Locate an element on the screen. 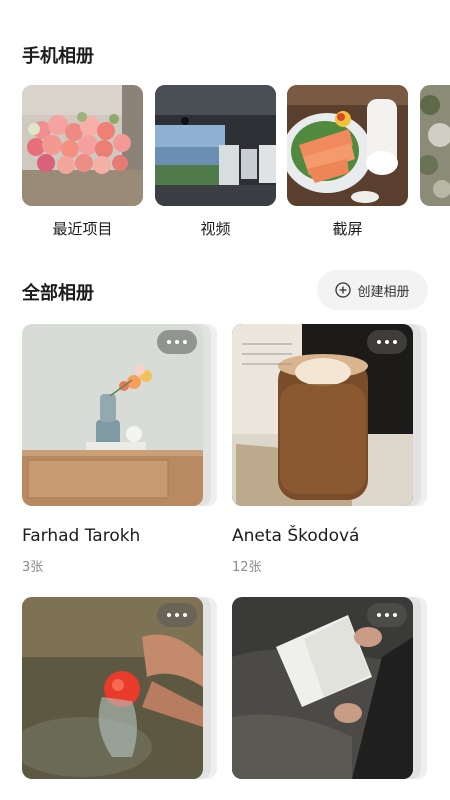  phone-album-label: 视频 is located at coordinates (215, 229).